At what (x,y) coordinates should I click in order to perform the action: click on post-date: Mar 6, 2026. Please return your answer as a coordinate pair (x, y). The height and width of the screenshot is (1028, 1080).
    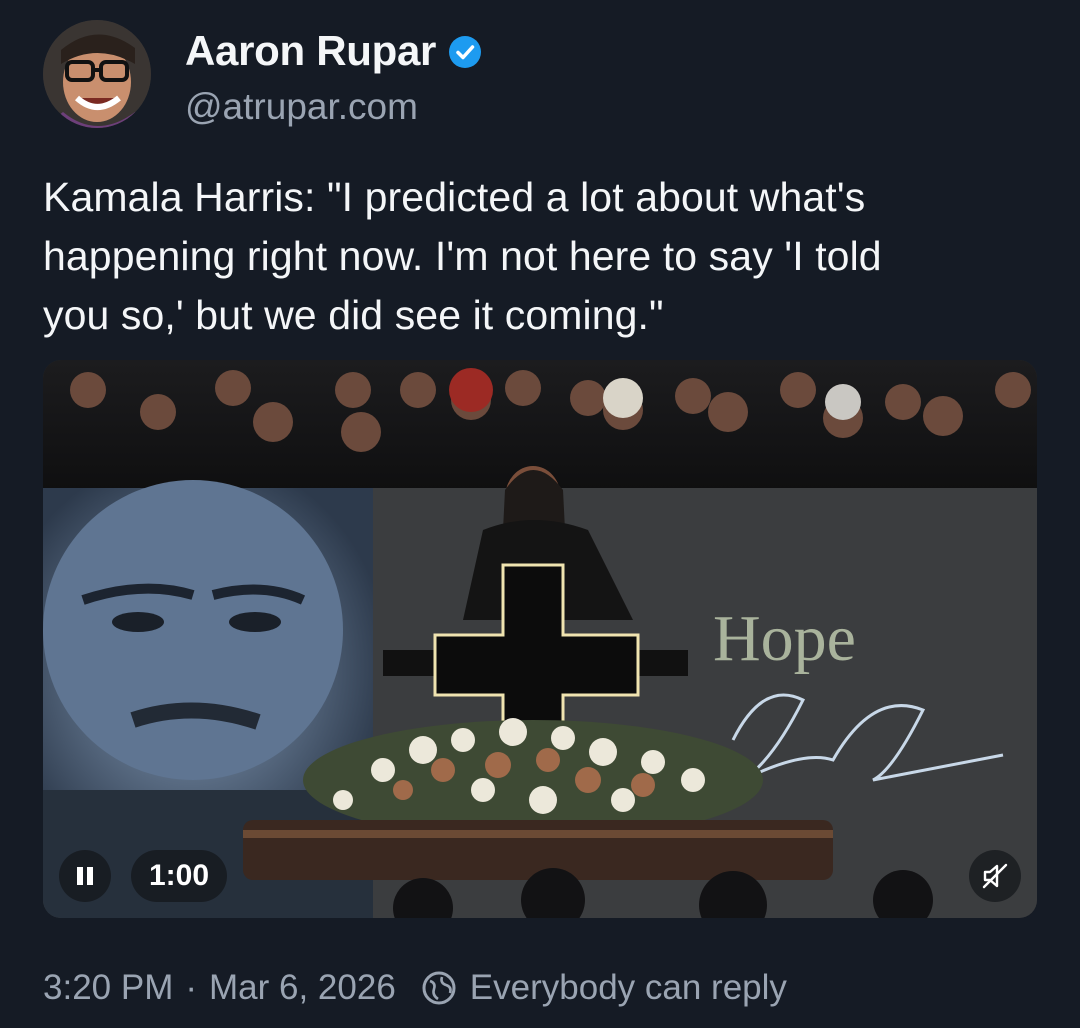
    Looking at the image, I should click on (302, 988).